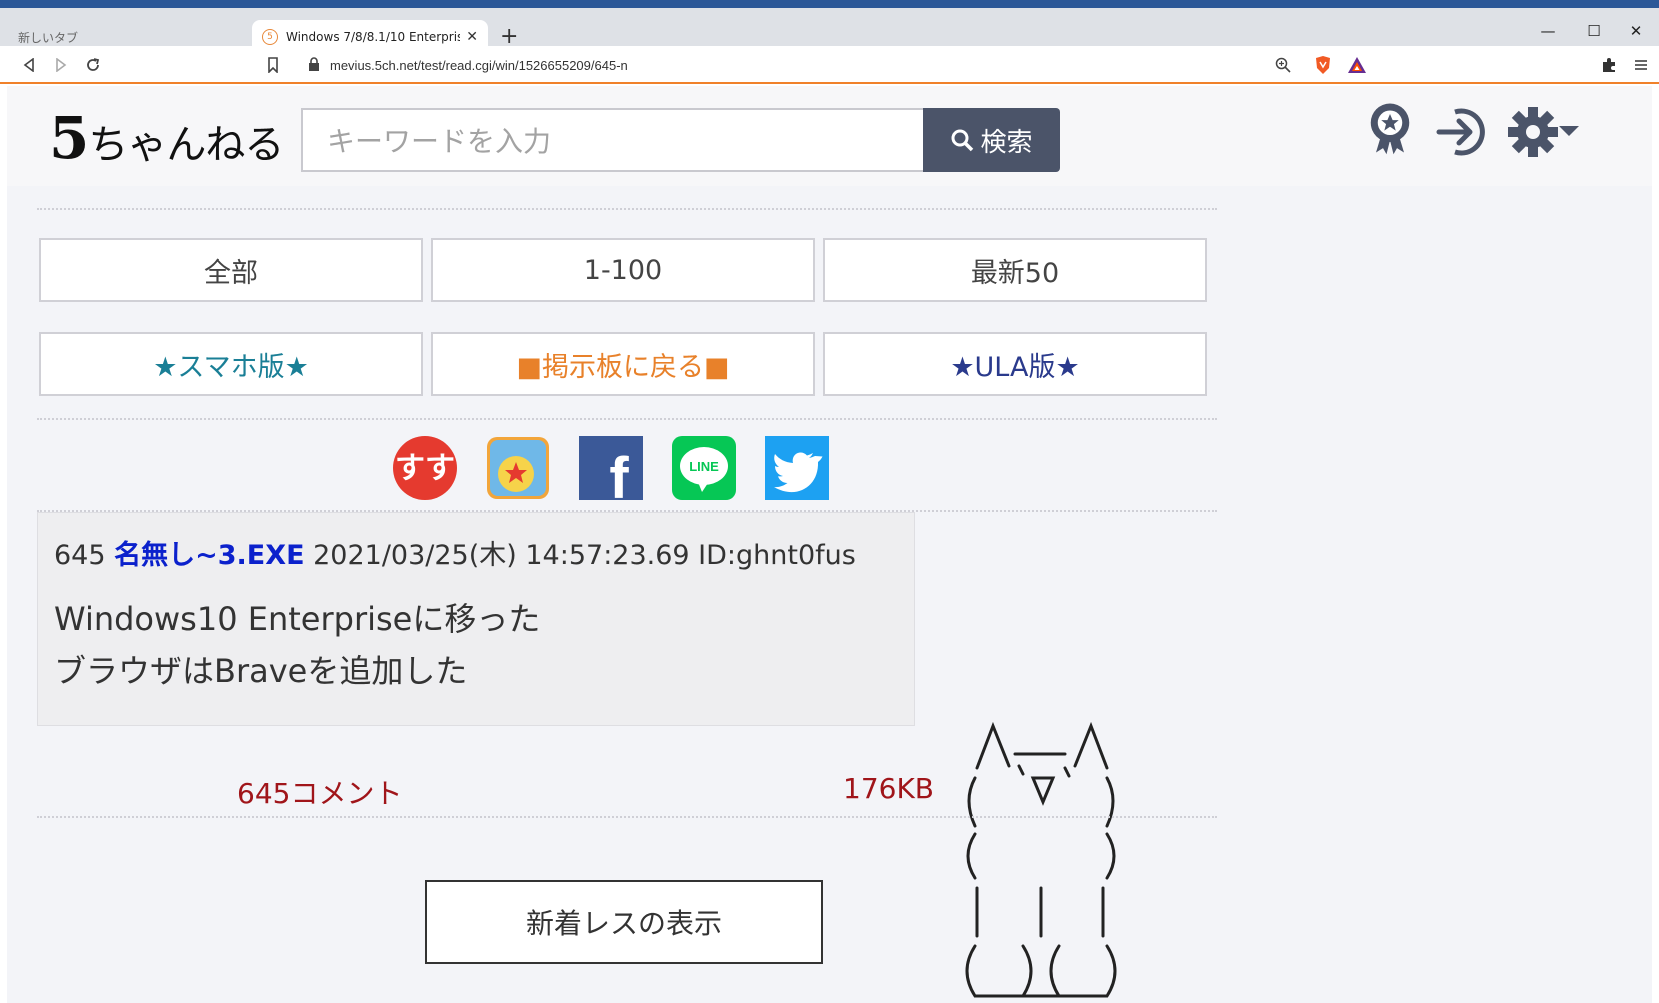 This screenshot has height=1003, width=1659. I want to click on line-icon: LINE, so click(704, 468).